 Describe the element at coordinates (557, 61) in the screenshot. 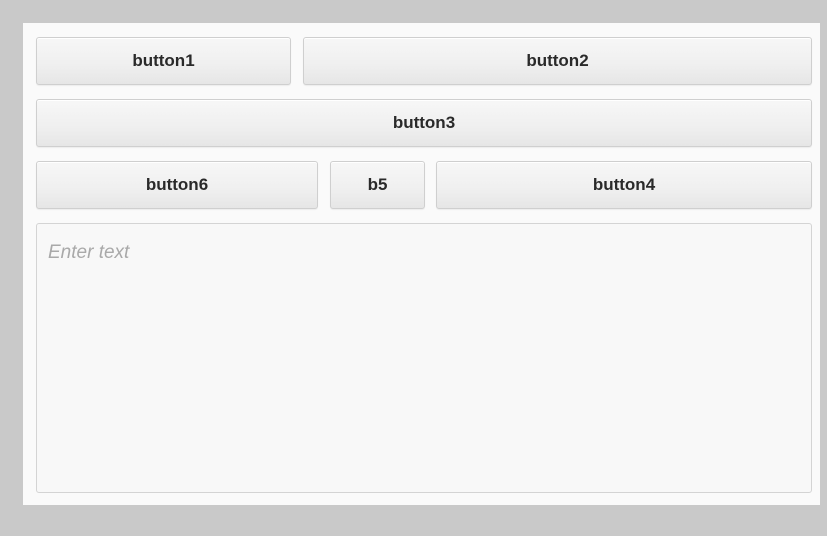

I see `button2: button2` at that location.